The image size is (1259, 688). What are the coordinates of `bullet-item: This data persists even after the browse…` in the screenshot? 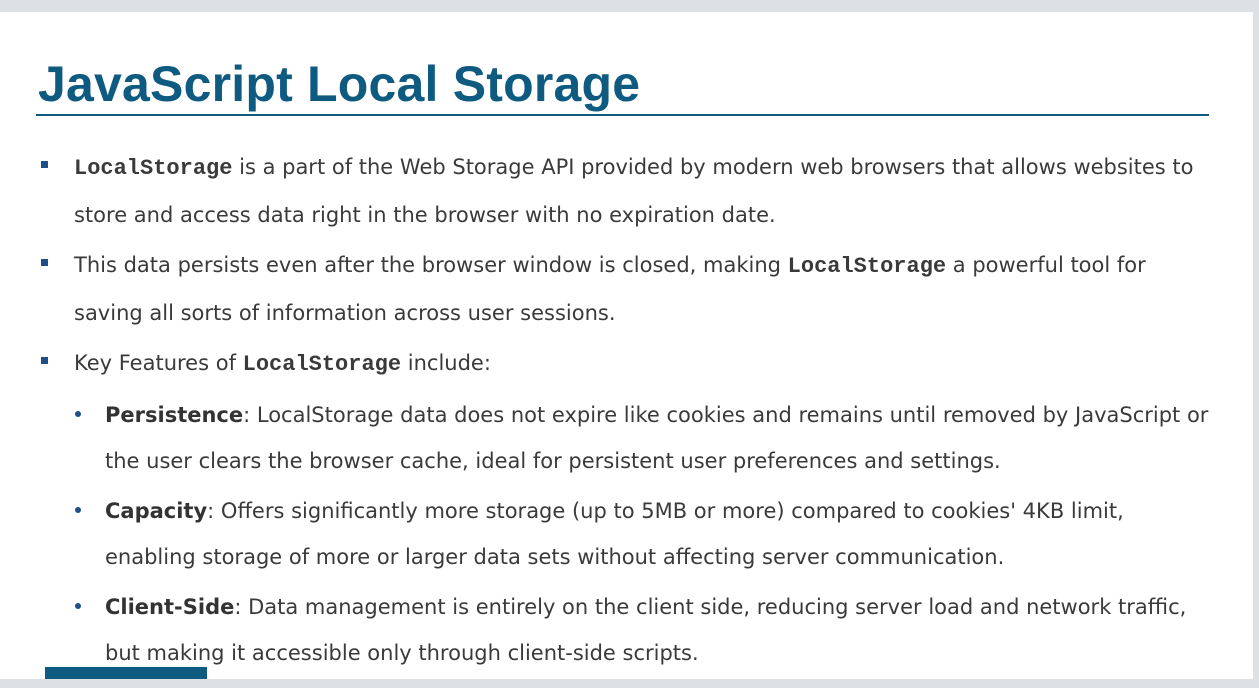 It's located at (607, 289).